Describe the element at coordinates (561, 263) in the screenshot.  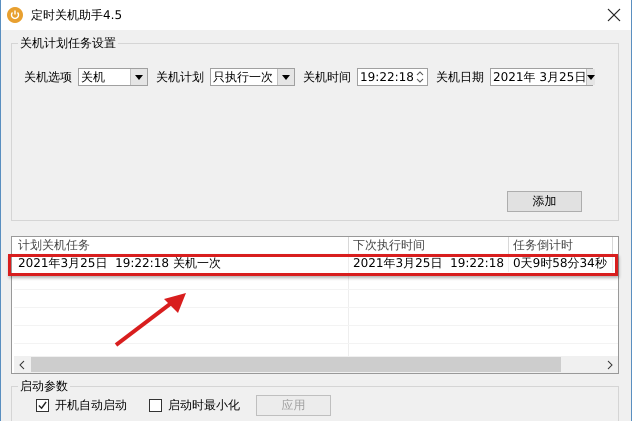
I see `table-cell: 0天9时58分34秒` at that location.